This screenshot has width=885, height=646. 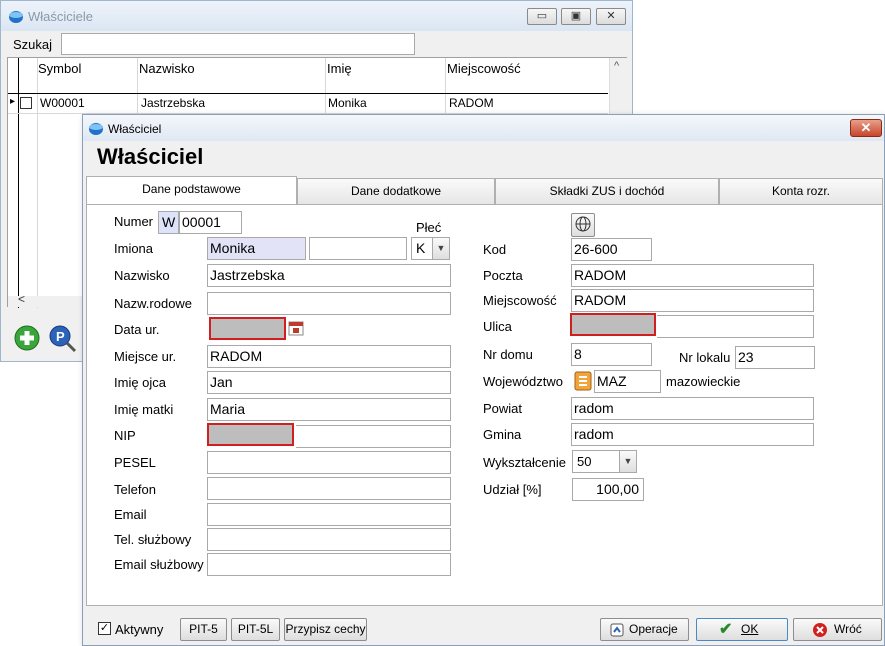 What do you see at coordinates (339, 69) in the screenshot?
I see `column-header-imie: Imię` at bounding box center [339, 69].